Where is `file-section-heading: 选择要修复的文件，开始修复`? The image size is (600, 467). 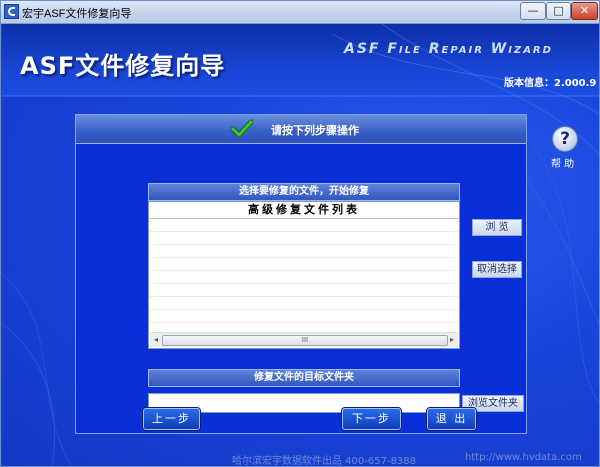 file-section-heading: 选择要修复的文件，开始修复 is located at coordinates (304, 192).